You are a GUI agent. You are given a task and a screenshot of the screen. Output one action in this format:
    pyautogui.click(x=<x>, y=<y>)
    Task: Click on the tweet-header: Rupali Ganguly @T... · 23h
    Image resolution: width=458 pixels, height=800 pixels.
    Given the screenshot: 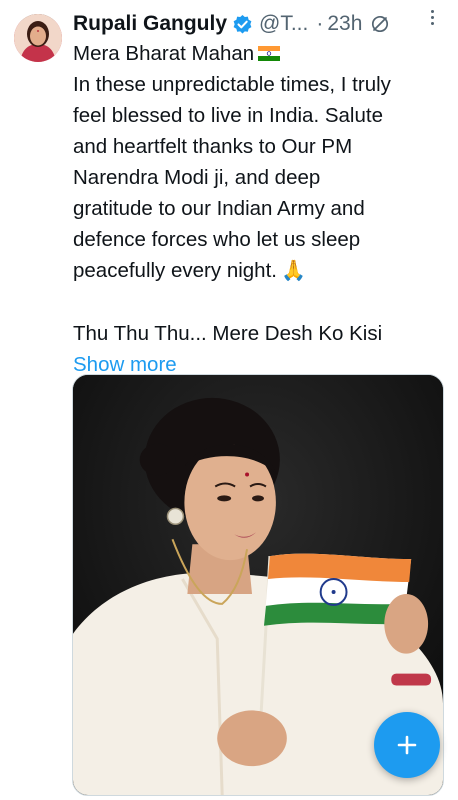 What is the action you would take?
    pyautogui.click(x=259, y=24)
    